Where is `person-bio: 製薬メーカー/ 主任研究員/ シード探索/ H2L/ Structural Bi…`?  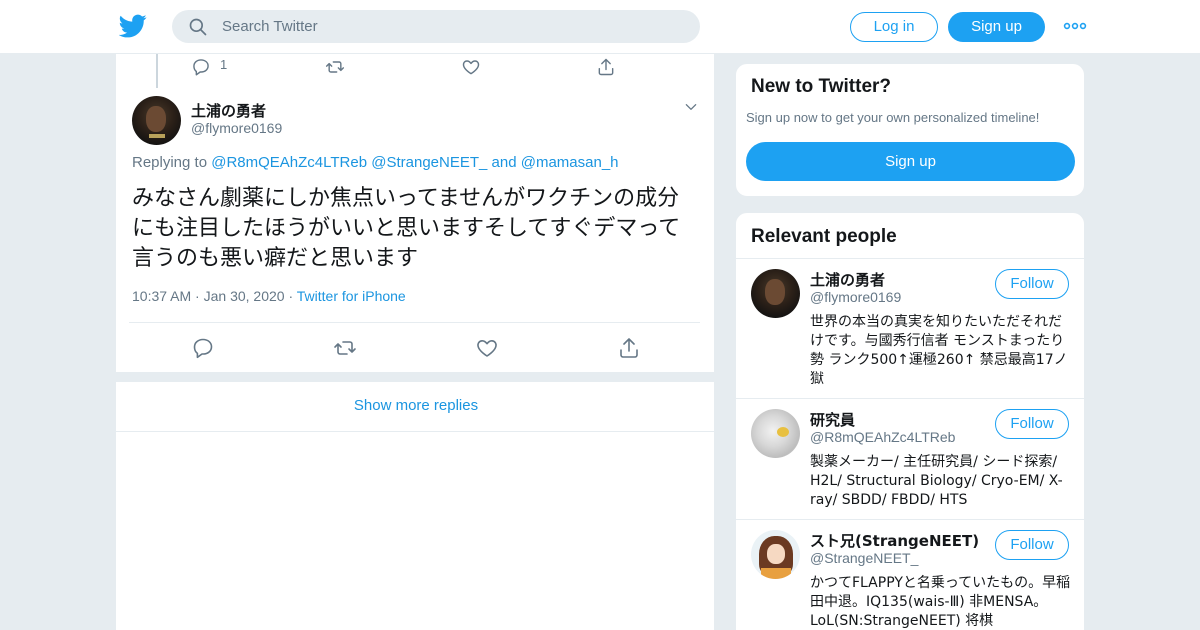
person-bio: 製薬メーカー/ 主任研究員/ シード探索/ H2L/ Structural Bi… is located at coordinates (936, 481).